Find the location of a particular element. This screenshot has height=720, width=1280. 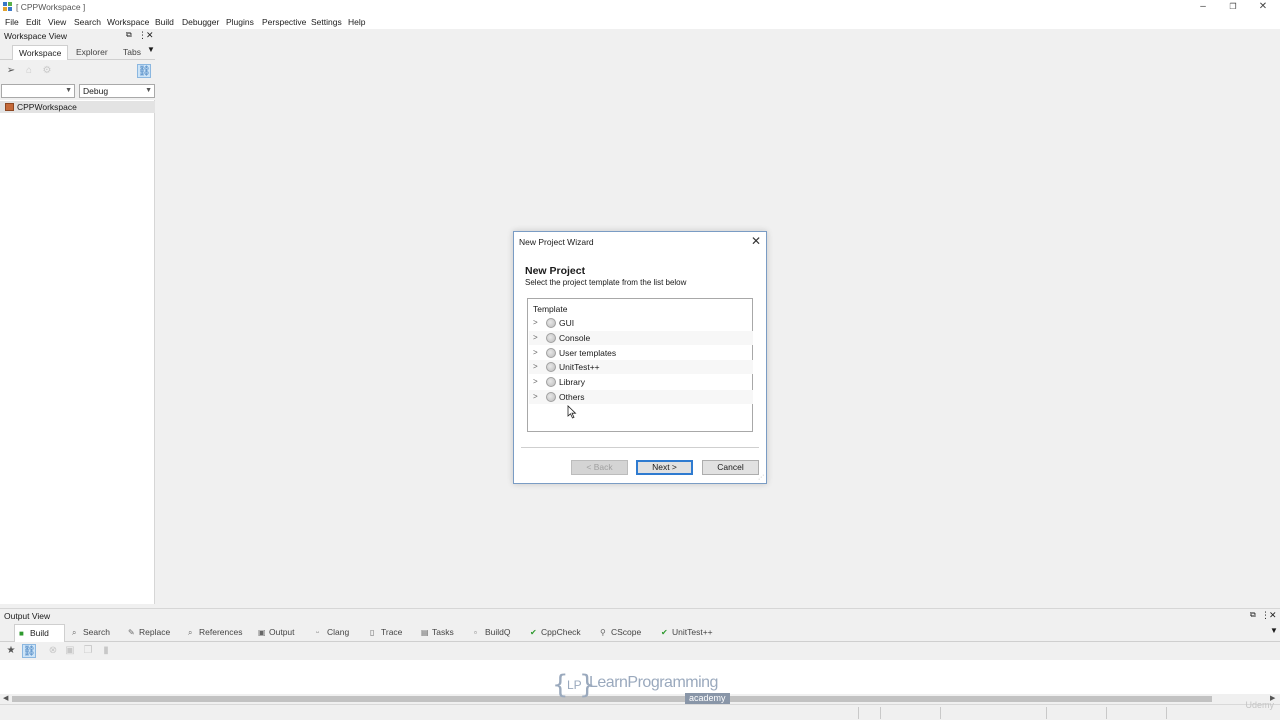

workspace-toolbar: ➢ ⌂ ⚙ ⛓ is located at coordinates (77, 71).